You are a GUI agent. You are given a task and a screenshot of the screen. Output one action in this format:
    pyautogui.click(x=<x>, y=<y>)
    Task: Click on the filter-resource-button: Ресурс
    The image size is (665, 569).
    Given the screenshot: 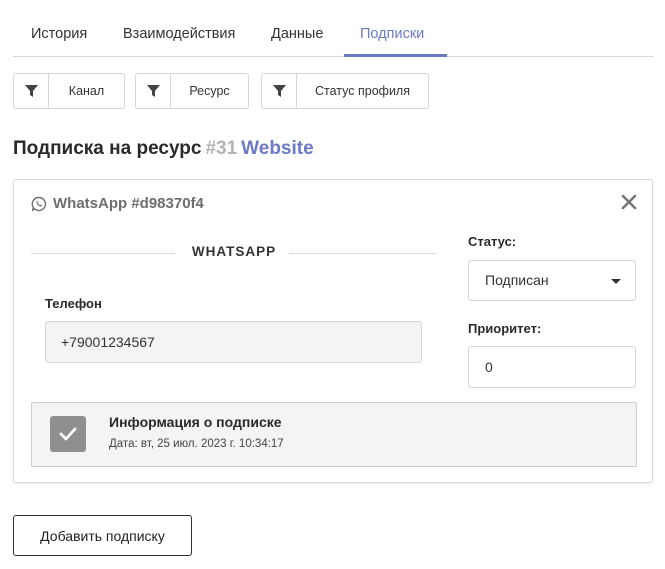 What is the action you would take?
    pyautogui.click(x=192, y=91)
    